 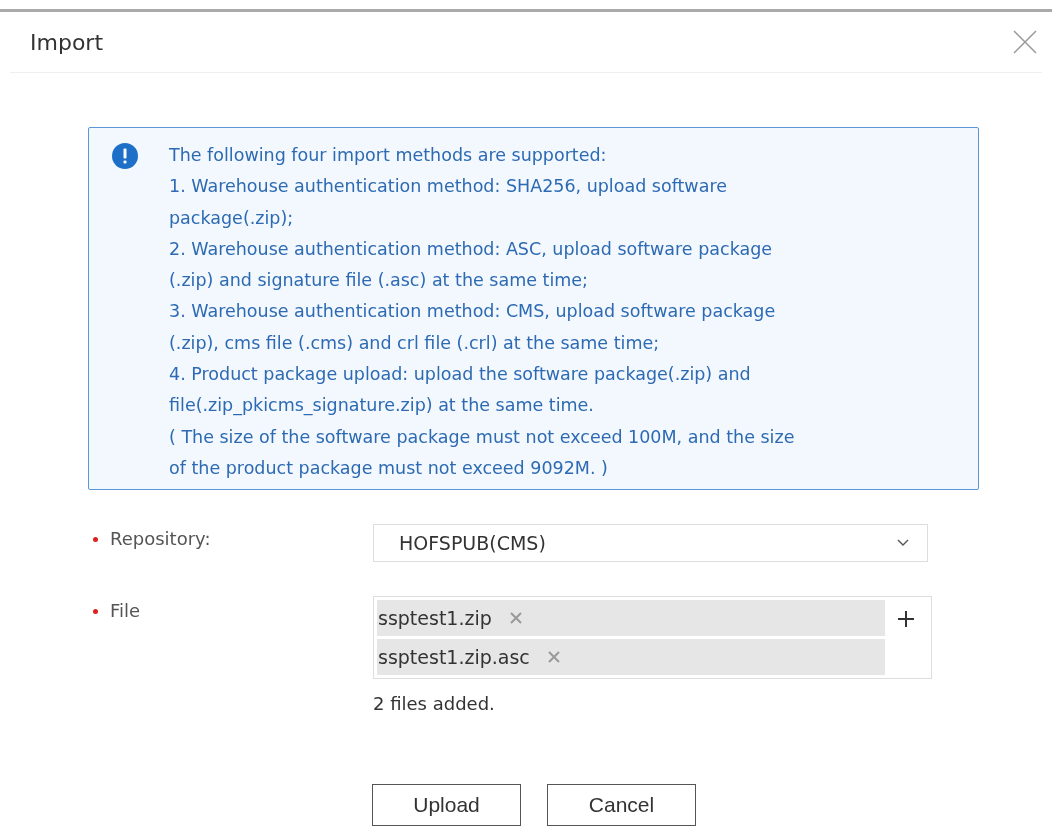 What do you see at coordinates (415, 343) in the screenshot?
I see `notice-text: (.zip), cms file (.cms) and crl file (.crl) at the same time;` at bounding box center [415, 343].